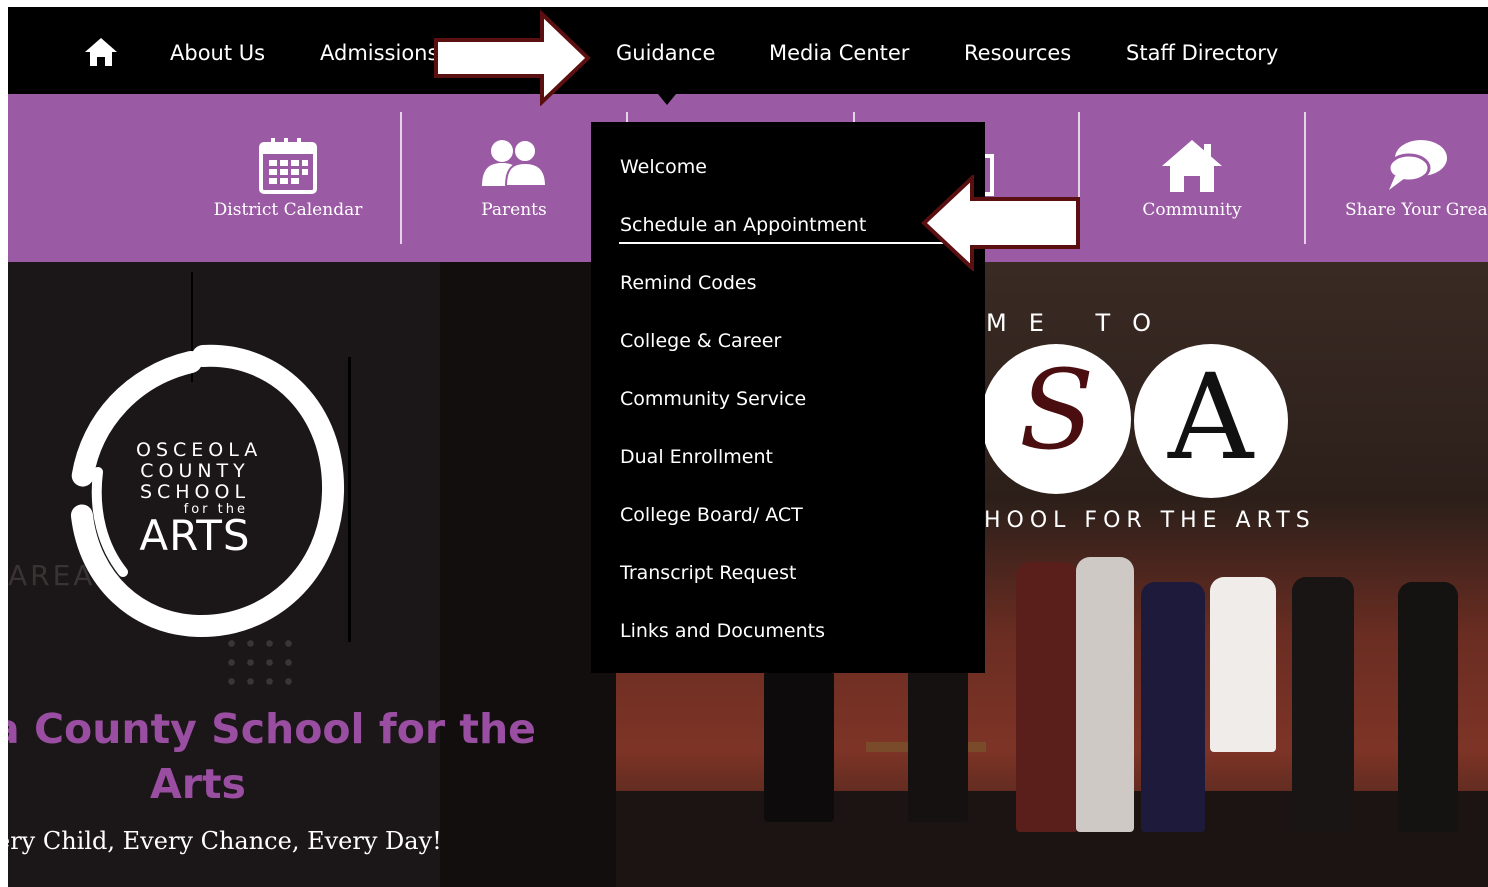 The image size is (1488, 887). What do you see at coordinates (1202, 53) in the screenshot?
I see `nav-staff-directory: Staff Directory` at bounding box center [1202, 53].